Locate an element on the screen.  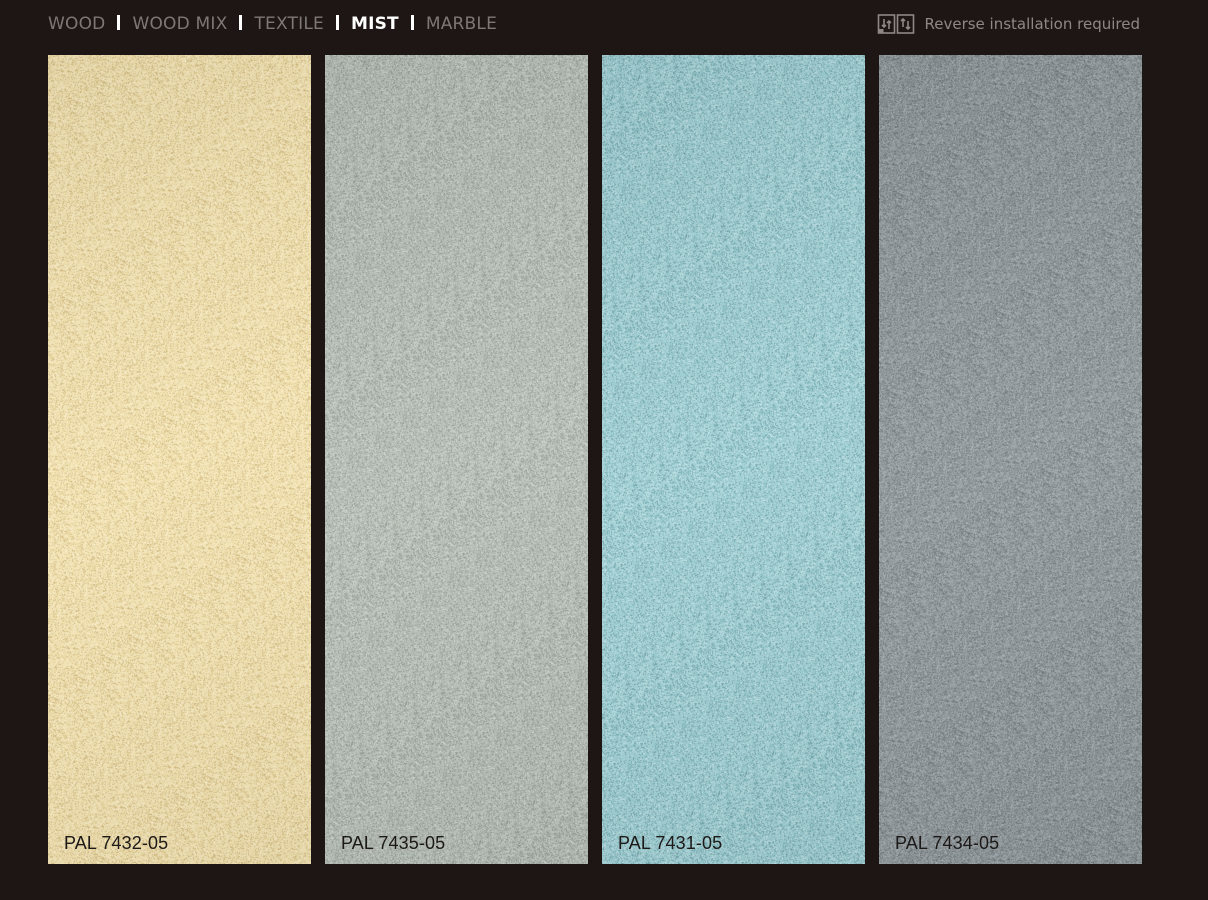
tab-marble: MARBLE is located at coordinates (461, 24).